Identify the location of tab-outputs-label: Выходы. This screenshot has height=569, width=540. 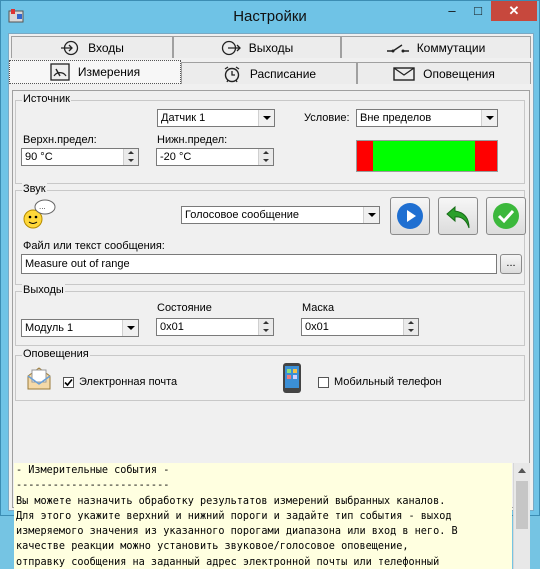
(271, 47).